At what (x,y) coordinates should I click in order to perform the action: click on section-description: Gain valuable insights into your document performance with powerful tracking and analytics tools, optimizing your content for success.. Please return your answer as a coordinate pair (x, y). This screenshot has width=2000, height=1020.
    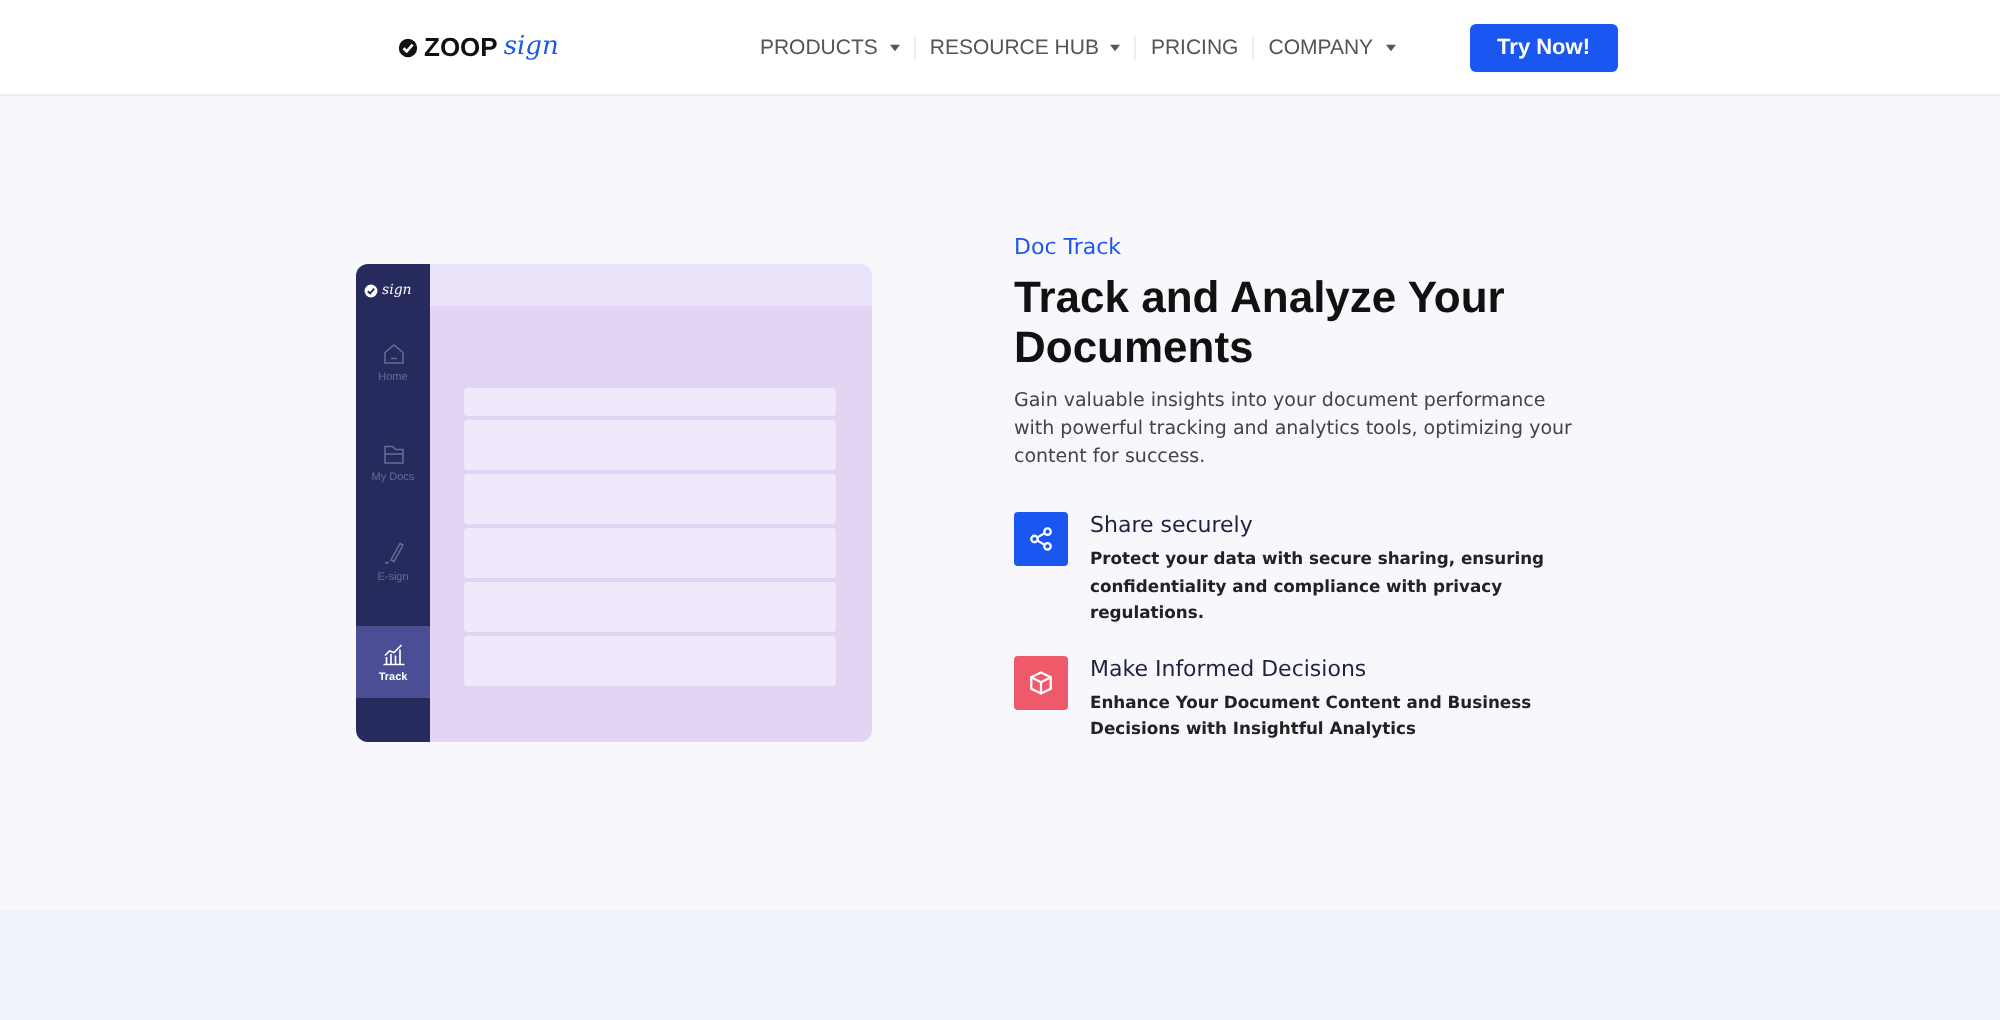
    Looking at the image, I should click on (1294, 430).